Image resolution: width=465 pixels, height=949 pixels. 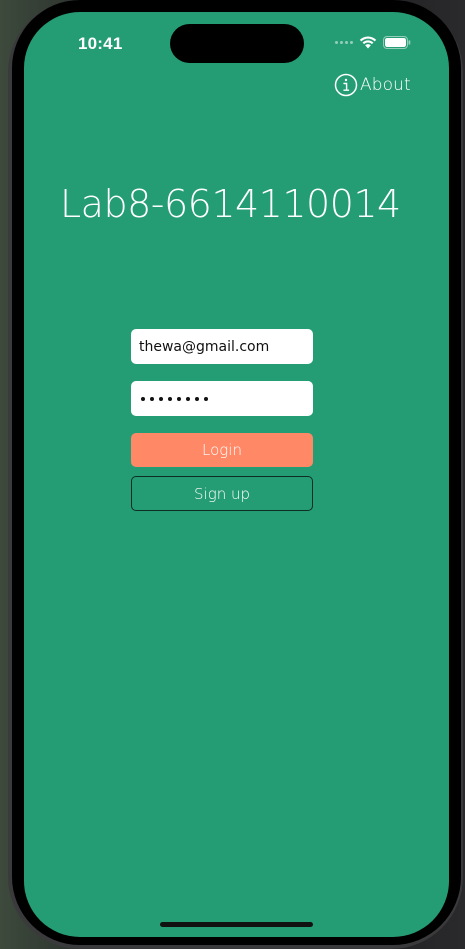 I want to click on status-icons, so click(x=373, y=42).